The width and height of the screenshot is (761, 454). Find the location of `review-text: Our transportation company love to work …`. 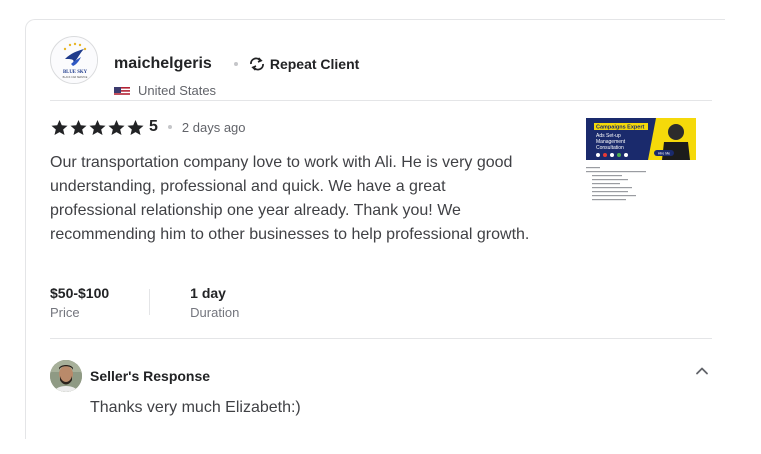

review-text: Our transportation company love to work … is located at coordinates (290, 198).